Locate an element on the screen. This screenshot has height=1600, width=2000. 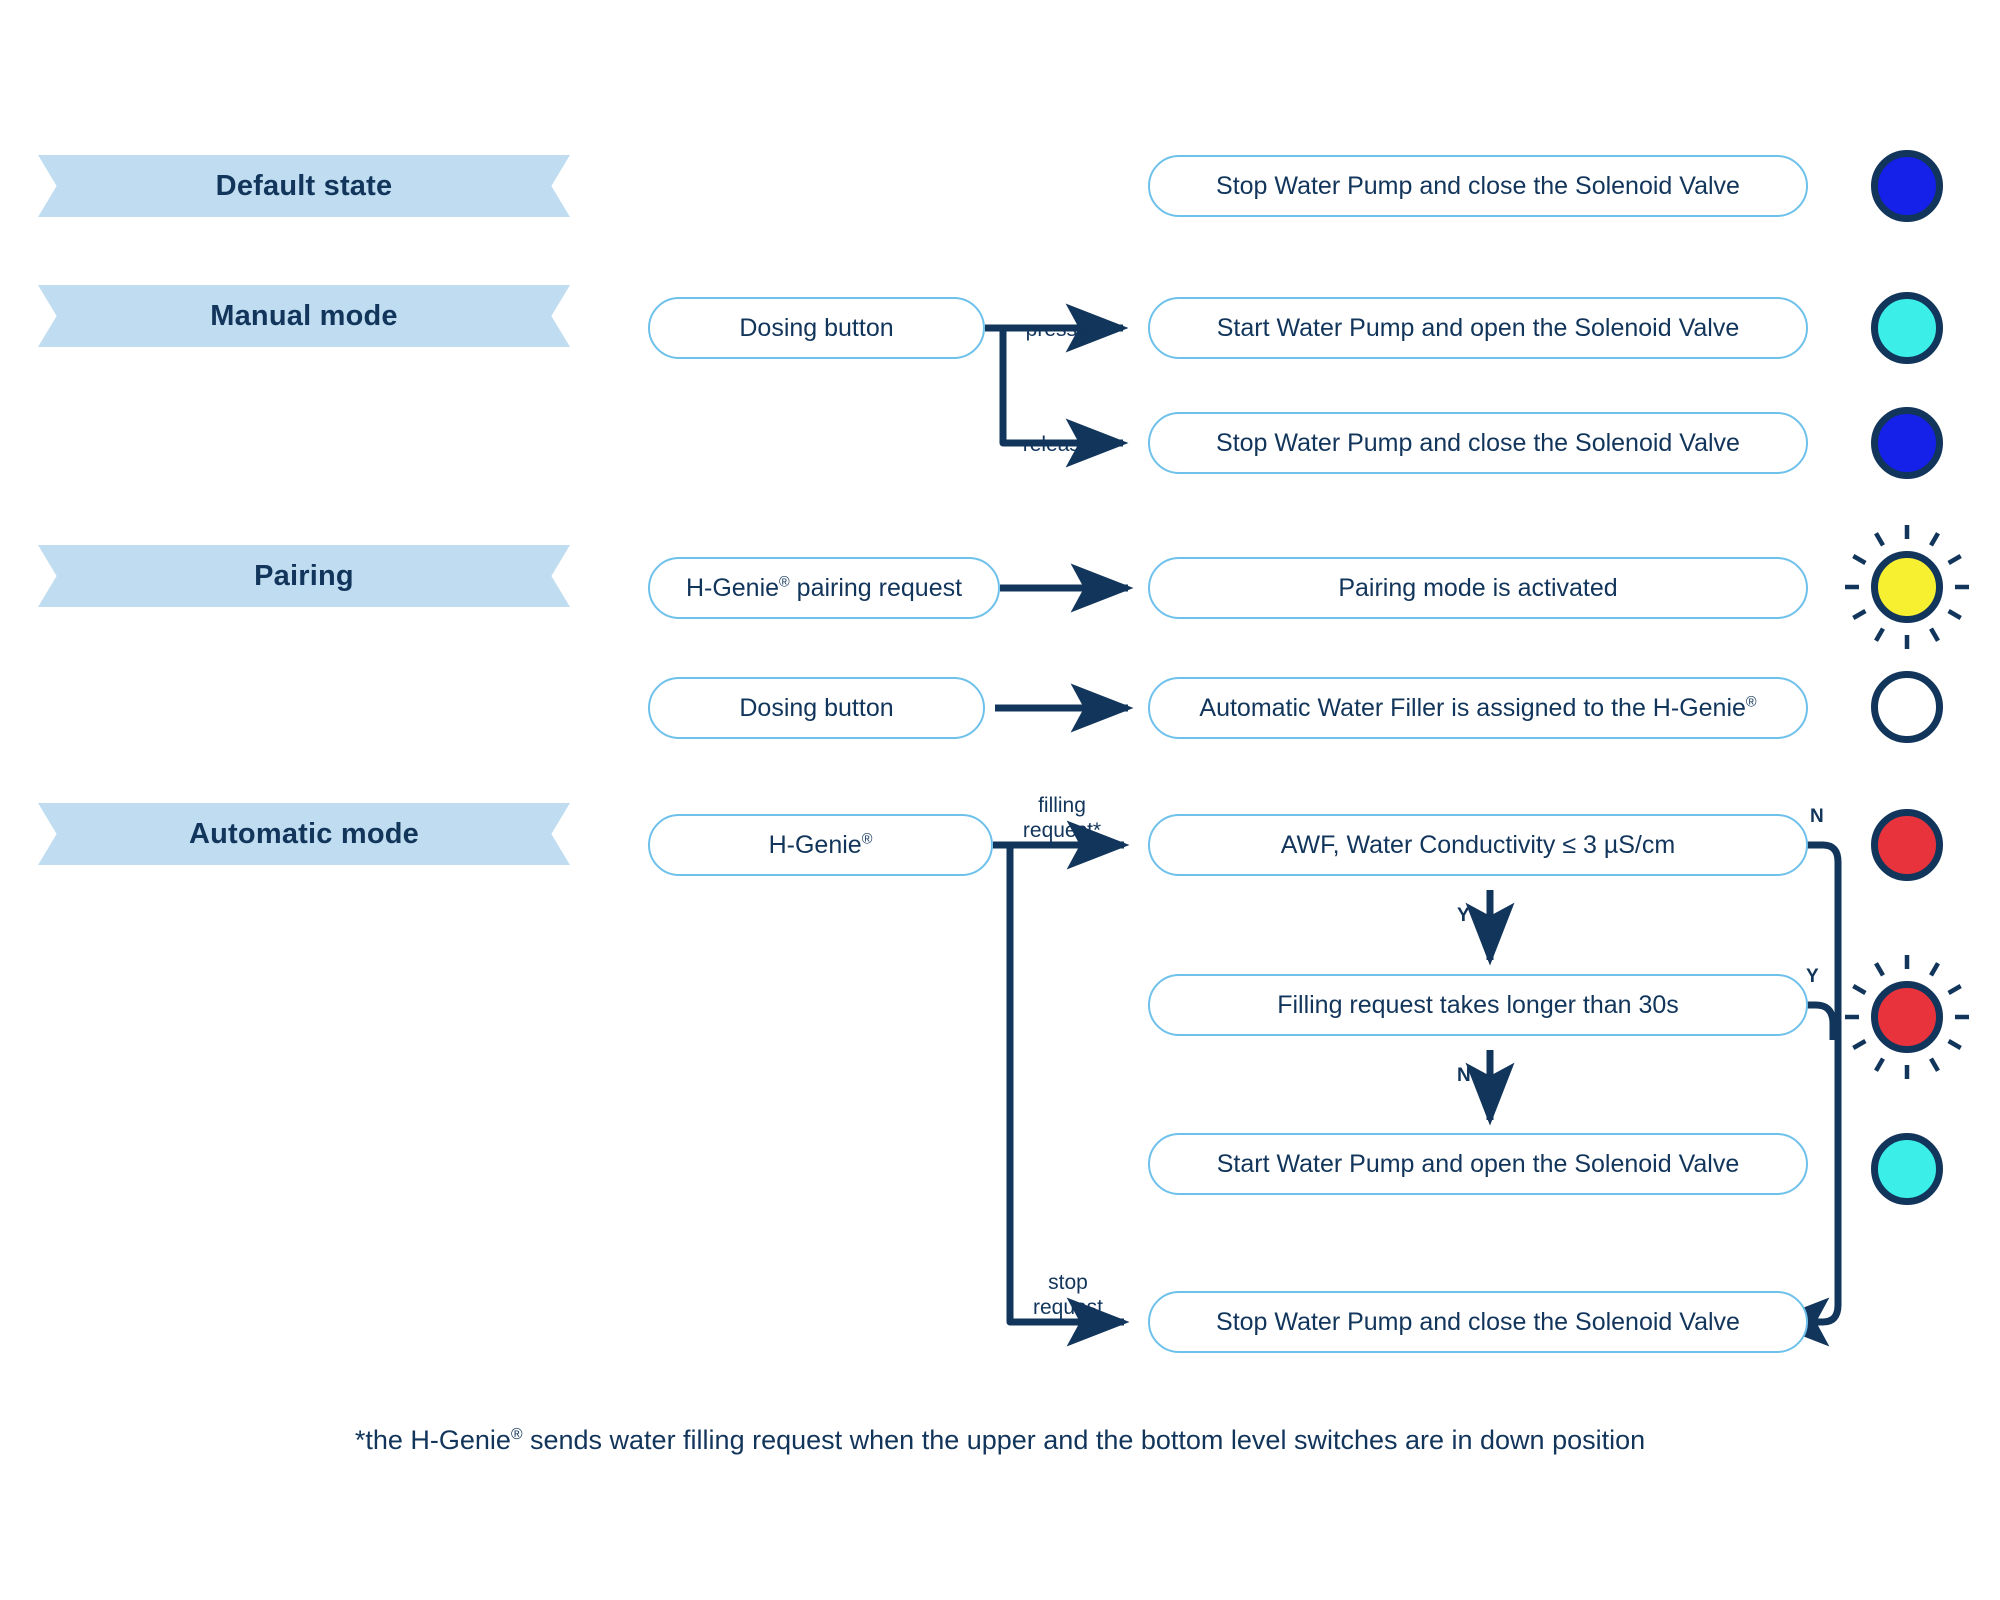
section-banner-label: Automatic mode is located at coordinates (304, 833).